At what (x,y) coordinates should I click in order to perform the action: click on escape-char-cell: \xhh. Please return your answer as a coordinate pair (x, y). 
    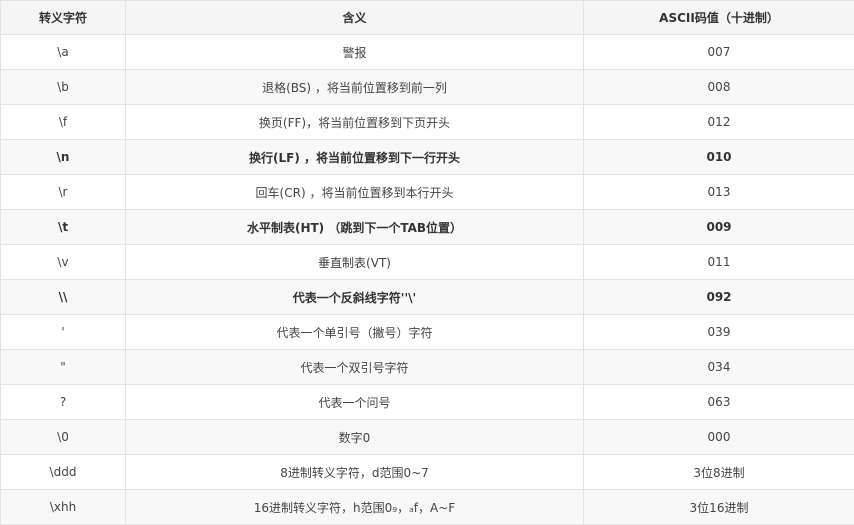
    Looking at the image, I should click on (63, 507).